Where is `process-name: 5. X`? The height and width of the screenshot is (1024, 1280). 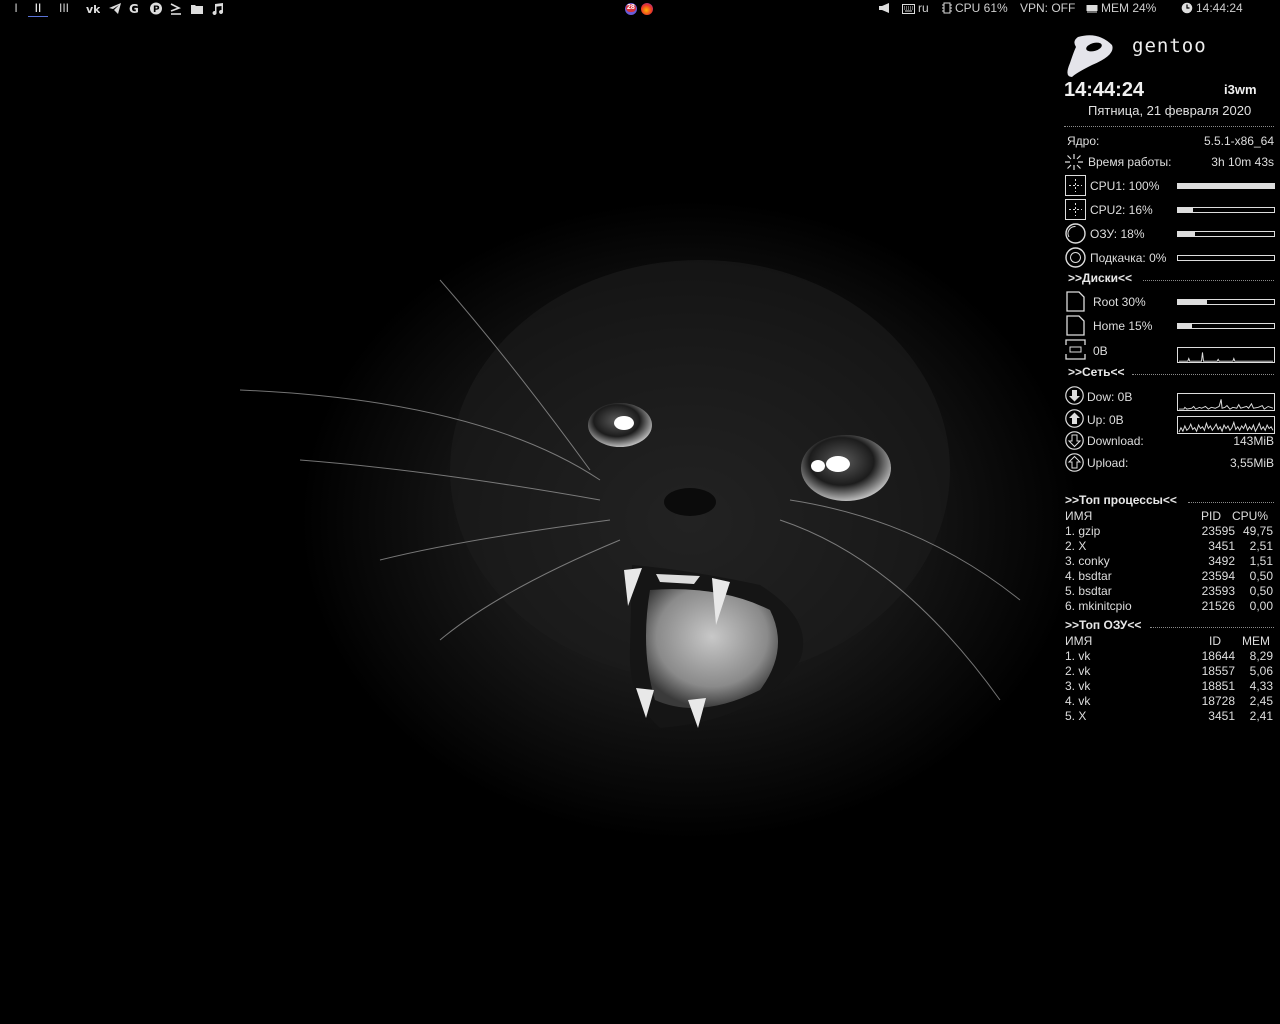
process-name: 5. X is located at coordinates (1076, 716).